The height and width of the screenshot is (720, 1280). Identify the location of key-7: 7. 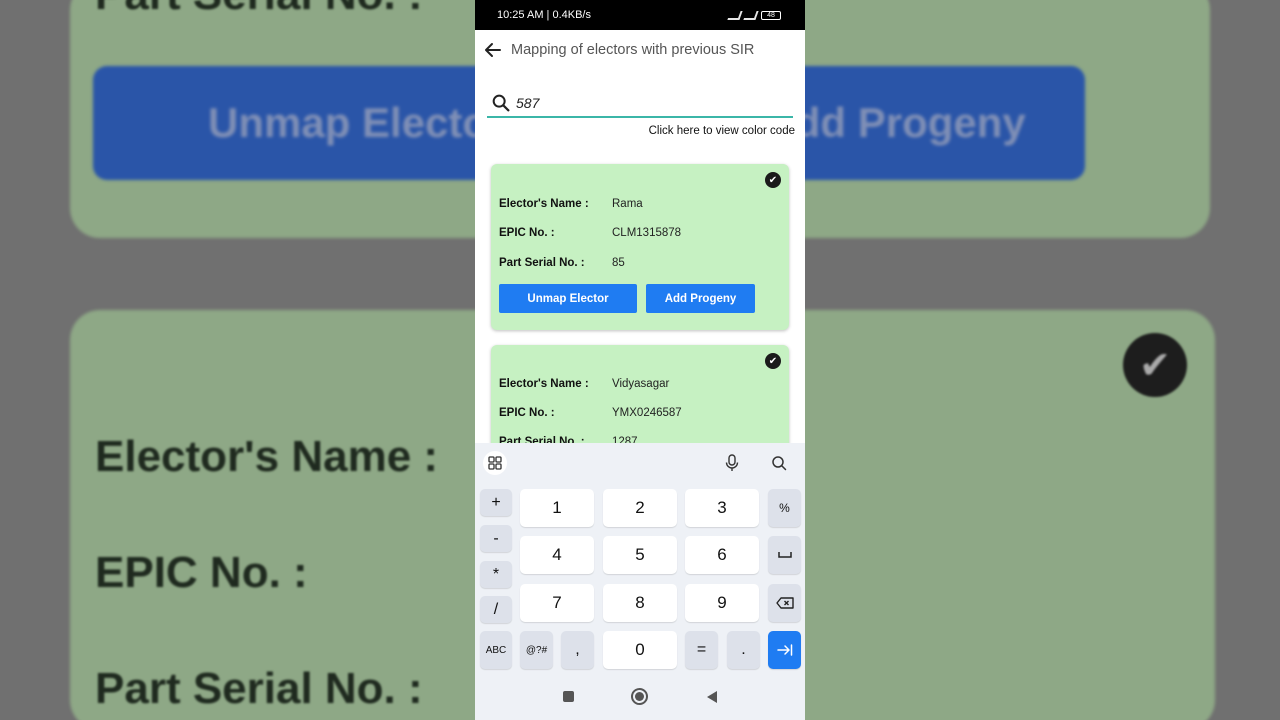
(557, 603).